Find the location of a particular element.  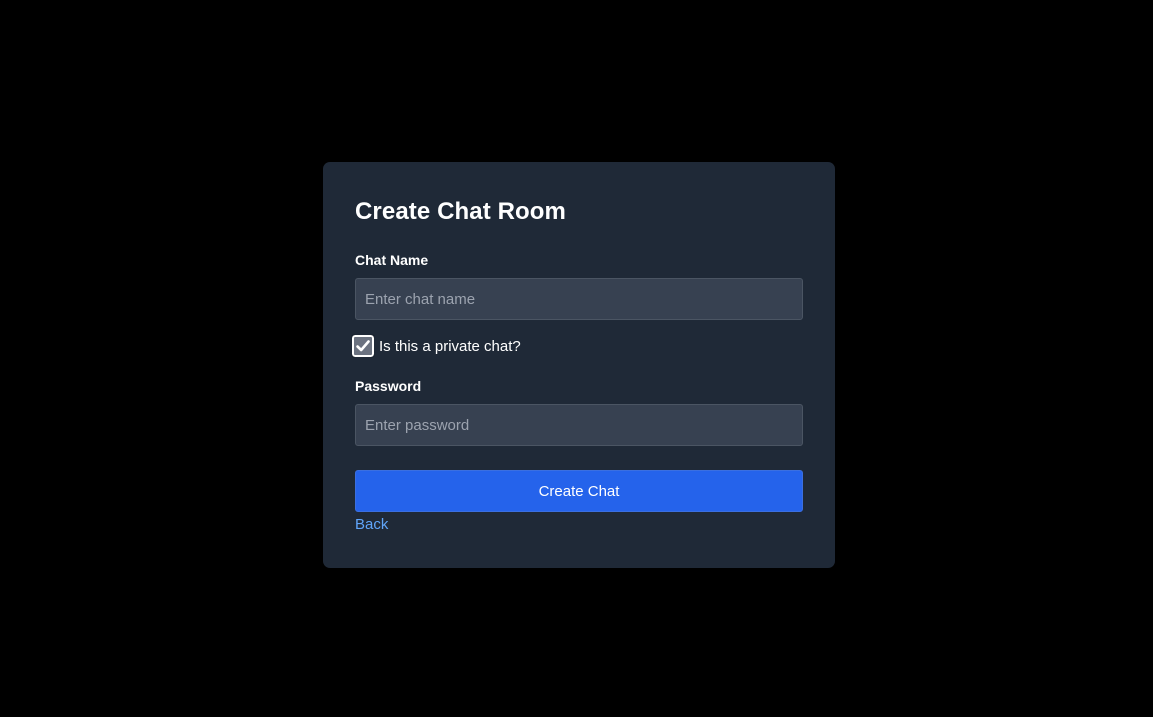

checkmark-icon is located at coordinates (363, 346).